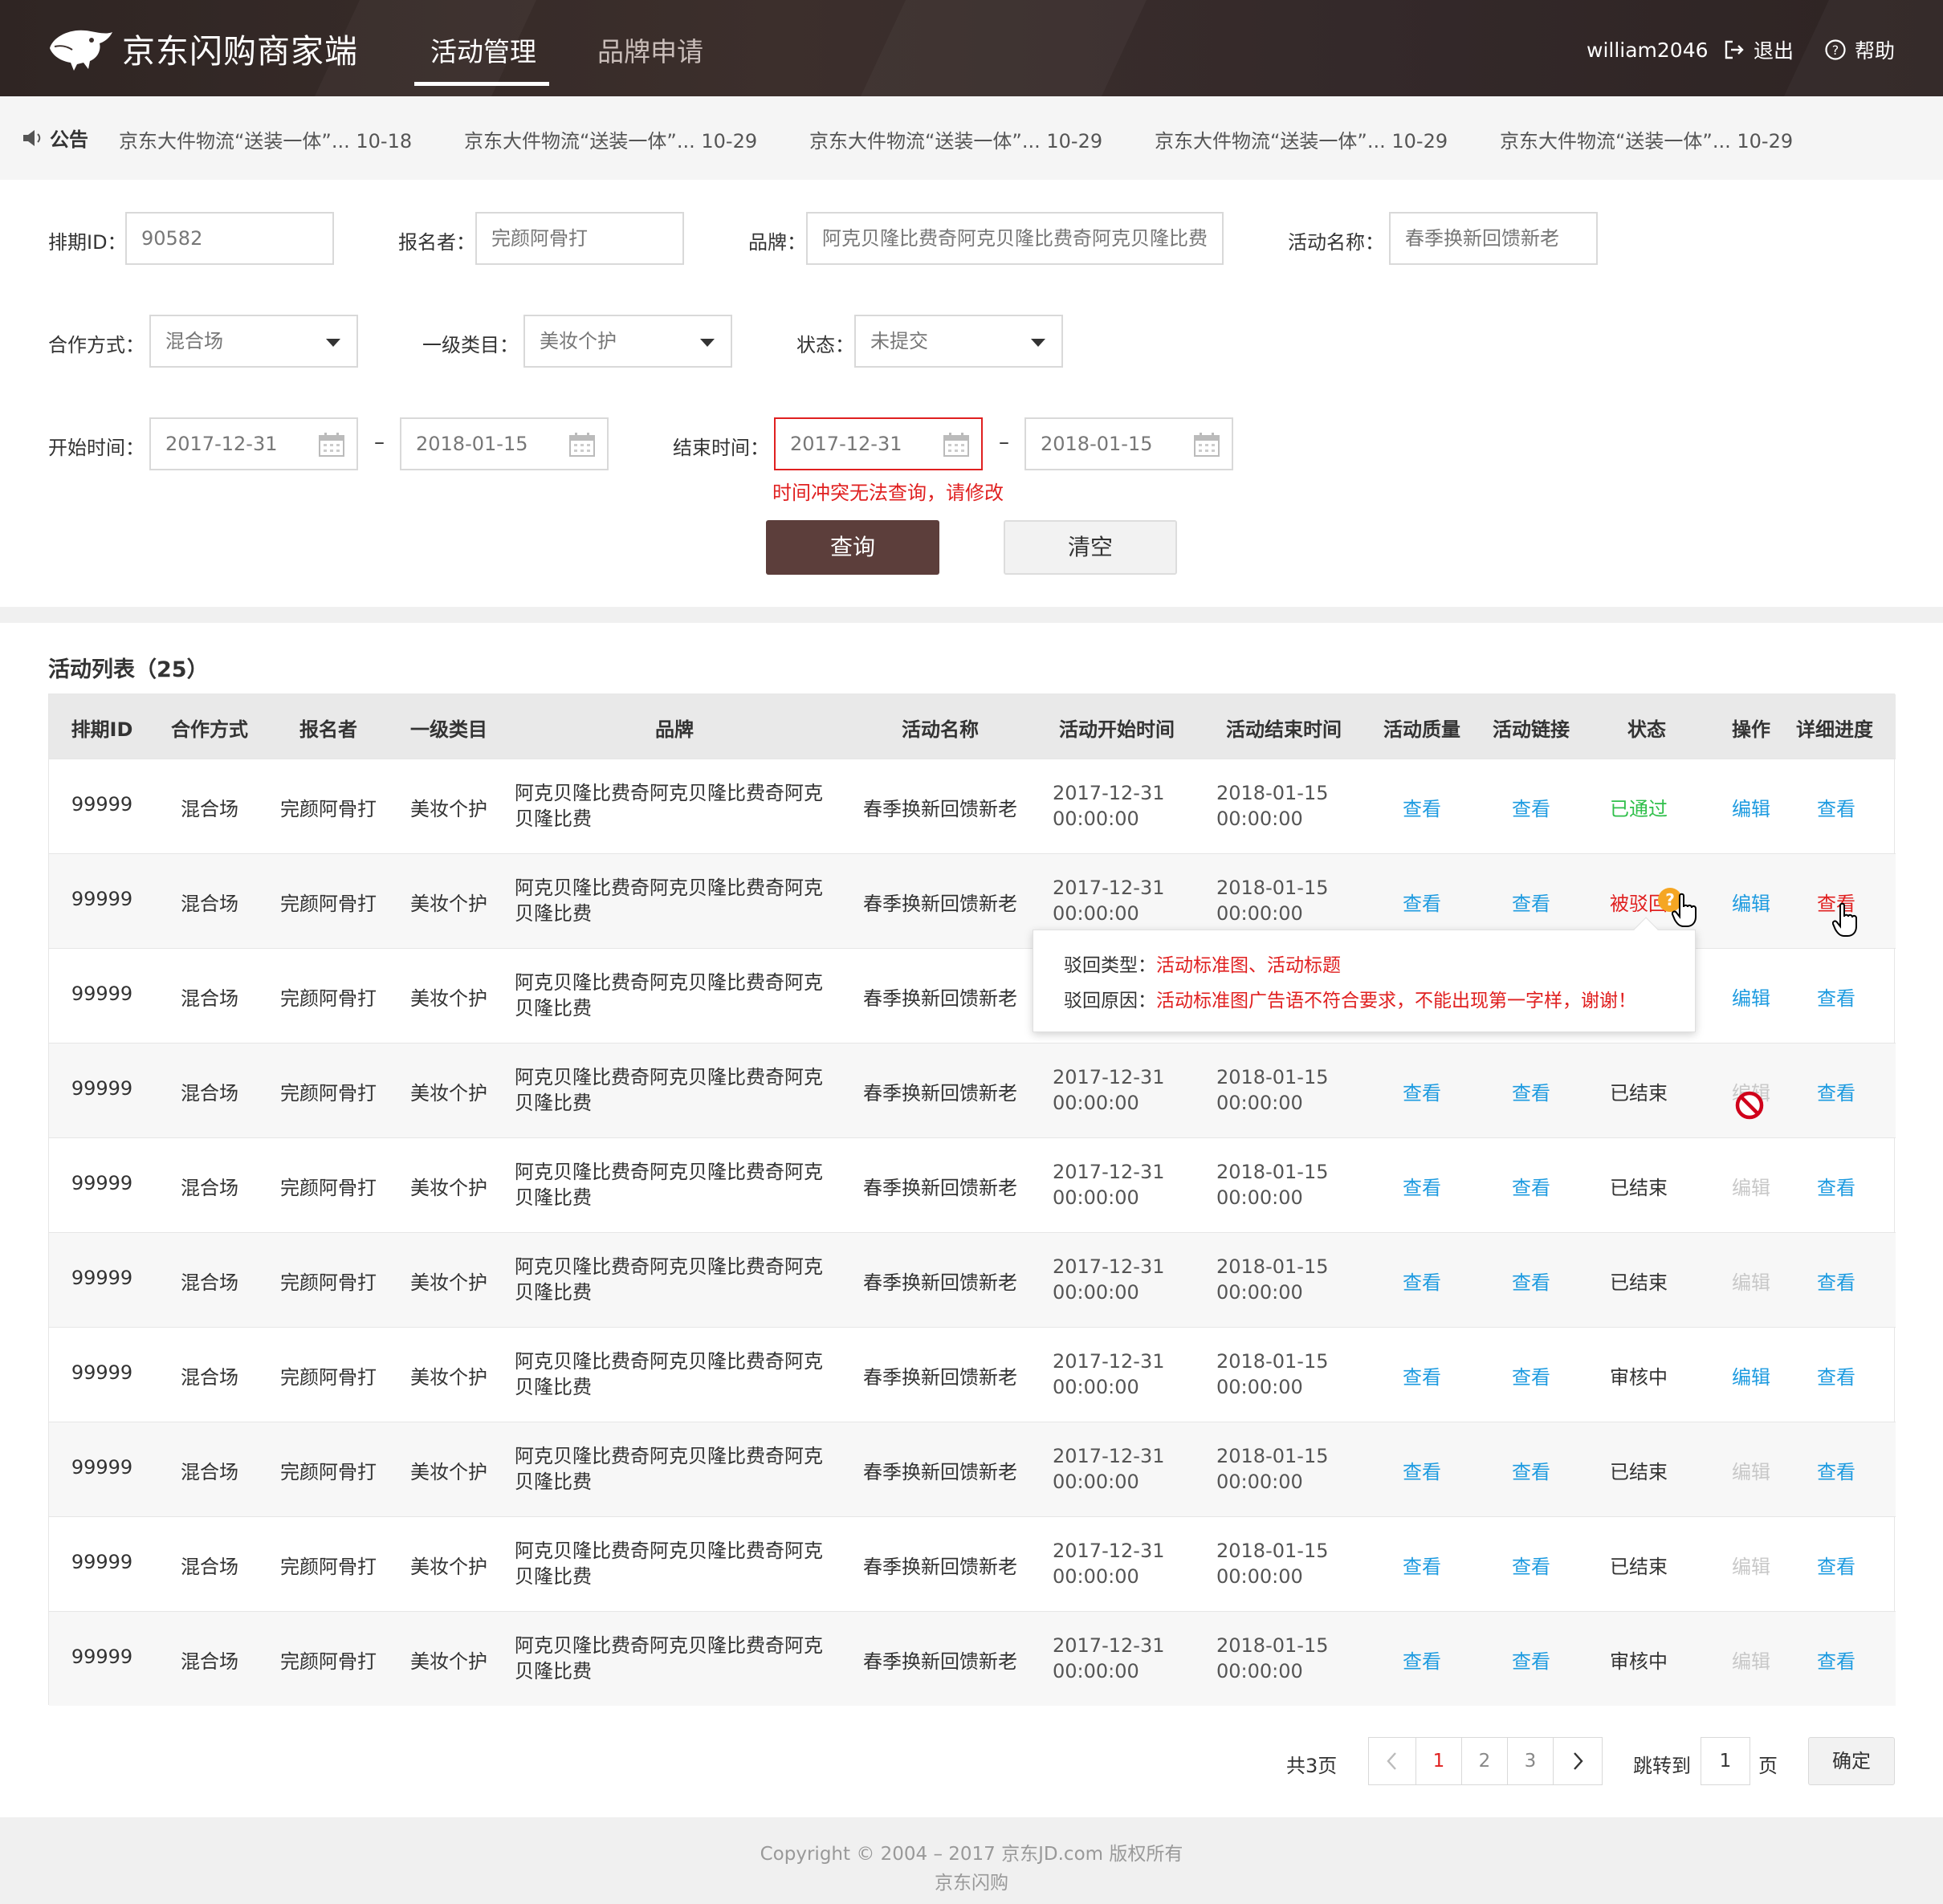  I want to click on col-header-status: 状态, so click(1646, 729).